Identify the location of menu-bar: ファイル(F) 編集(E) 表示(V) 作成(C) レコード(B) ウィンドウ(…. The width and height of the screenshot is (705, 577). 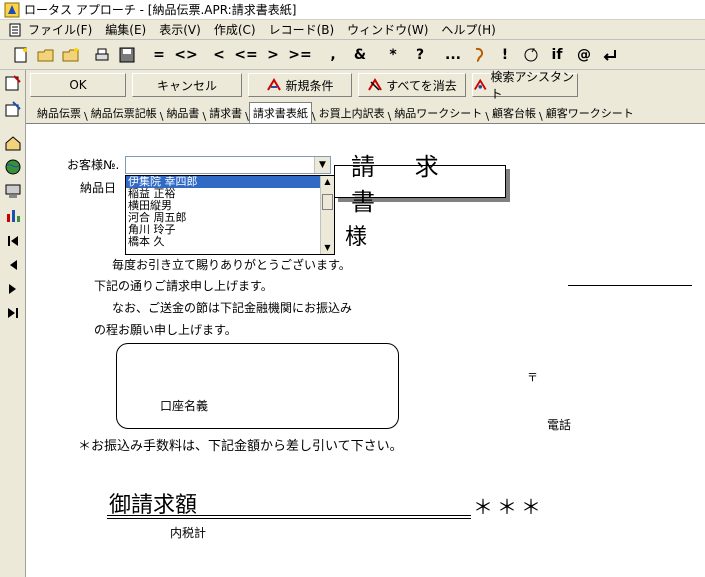
(352, 30).